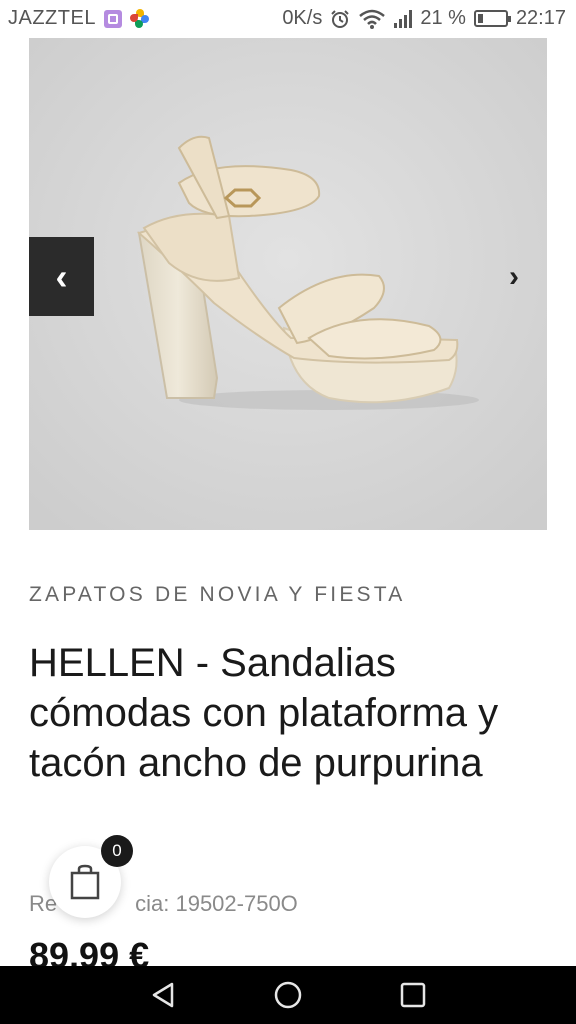 This screenshot has height=1024, width=576. I want to click on battery-fill, so click(480, 18).